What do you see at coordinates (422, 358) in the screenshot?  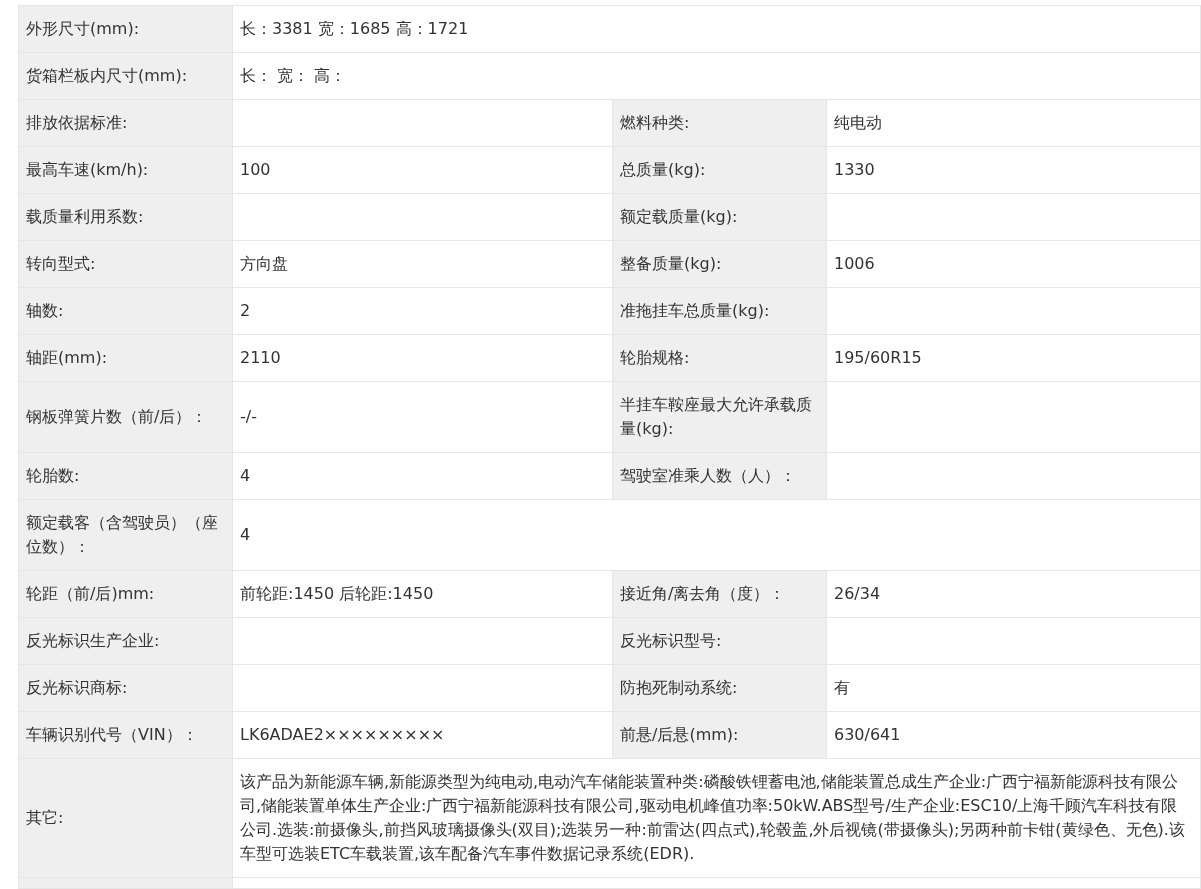 I see `field-value: 2110` at bounding box center [422, 358].